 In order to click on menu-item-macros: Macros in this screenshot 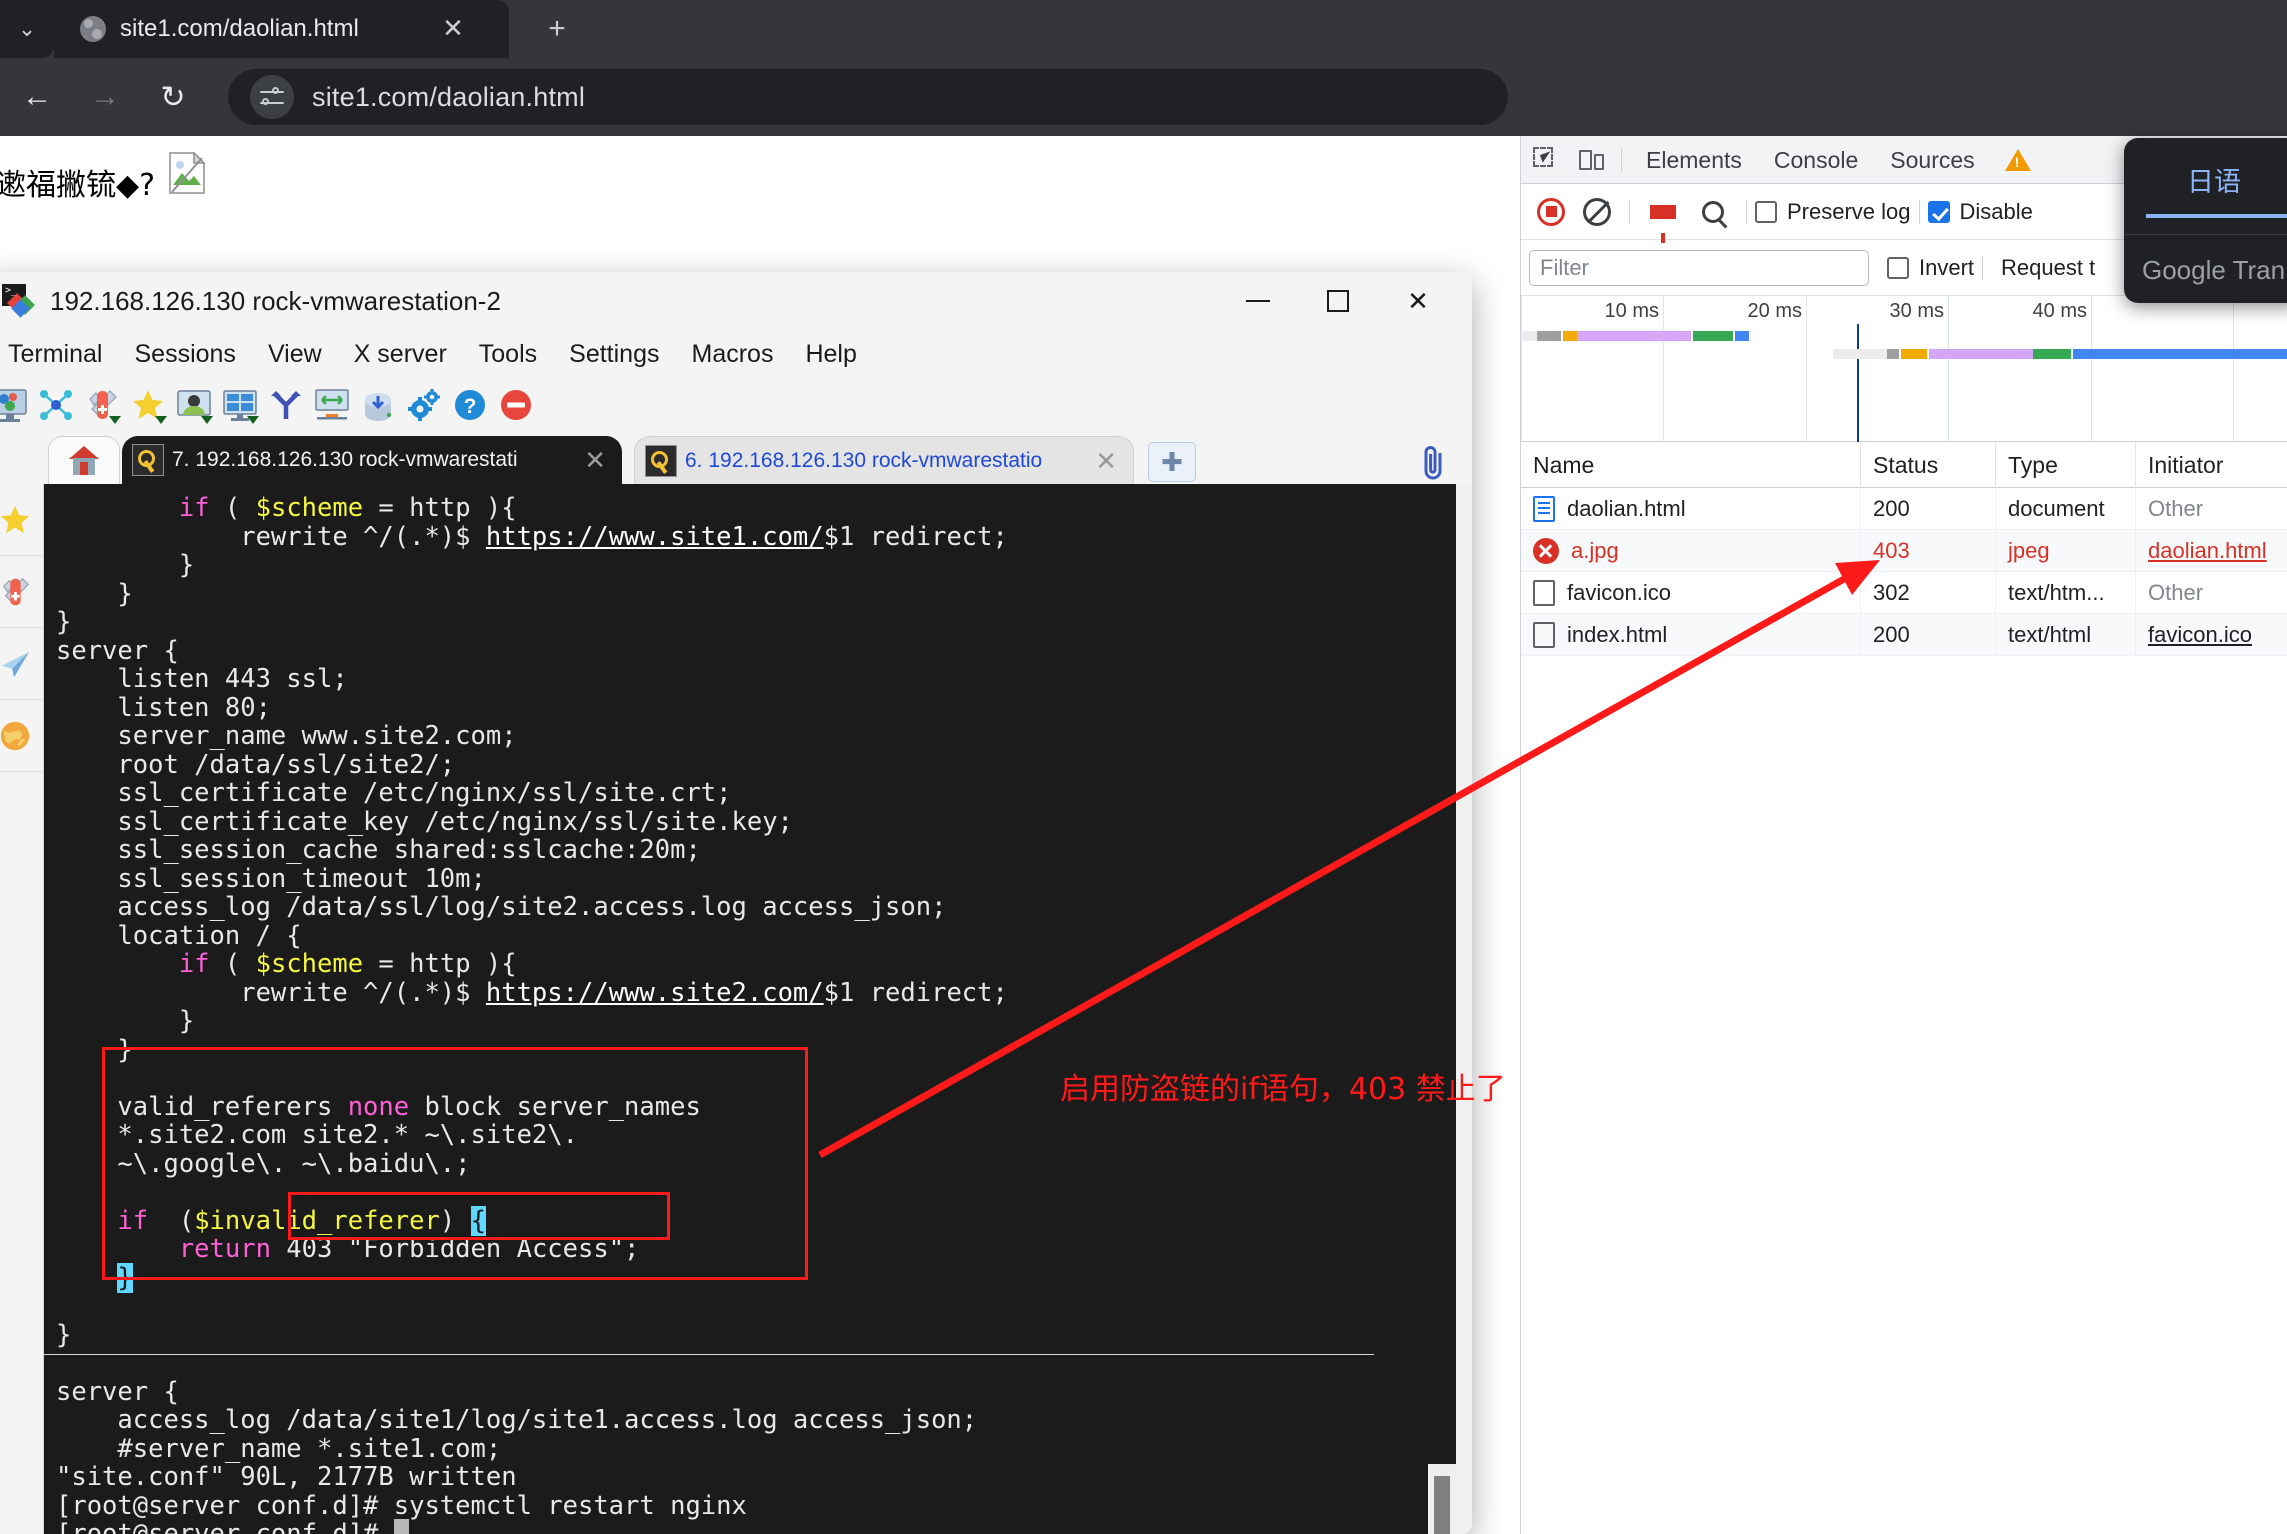, I will do `click(733, 354)`.